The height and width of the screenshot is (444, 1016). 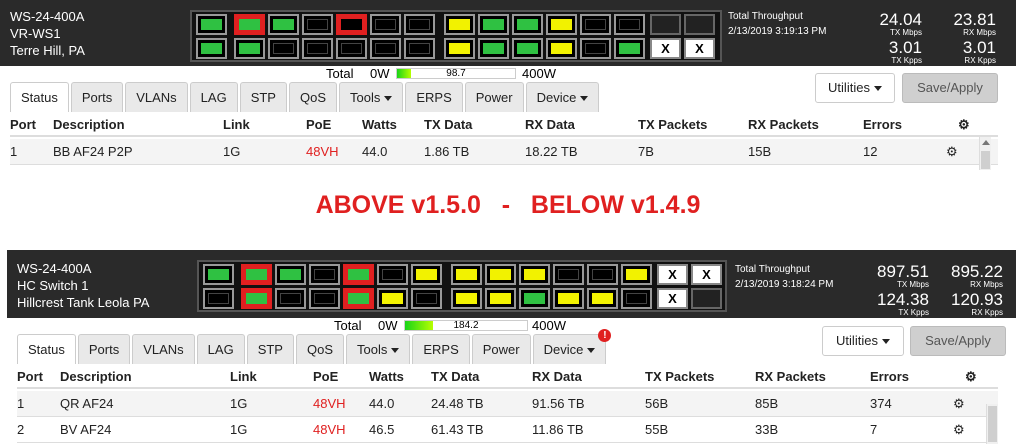 What do you see at coordinates (572, 346) in the screenshot?
I see `tab-device: Device!` at bounding box center [572, 346].